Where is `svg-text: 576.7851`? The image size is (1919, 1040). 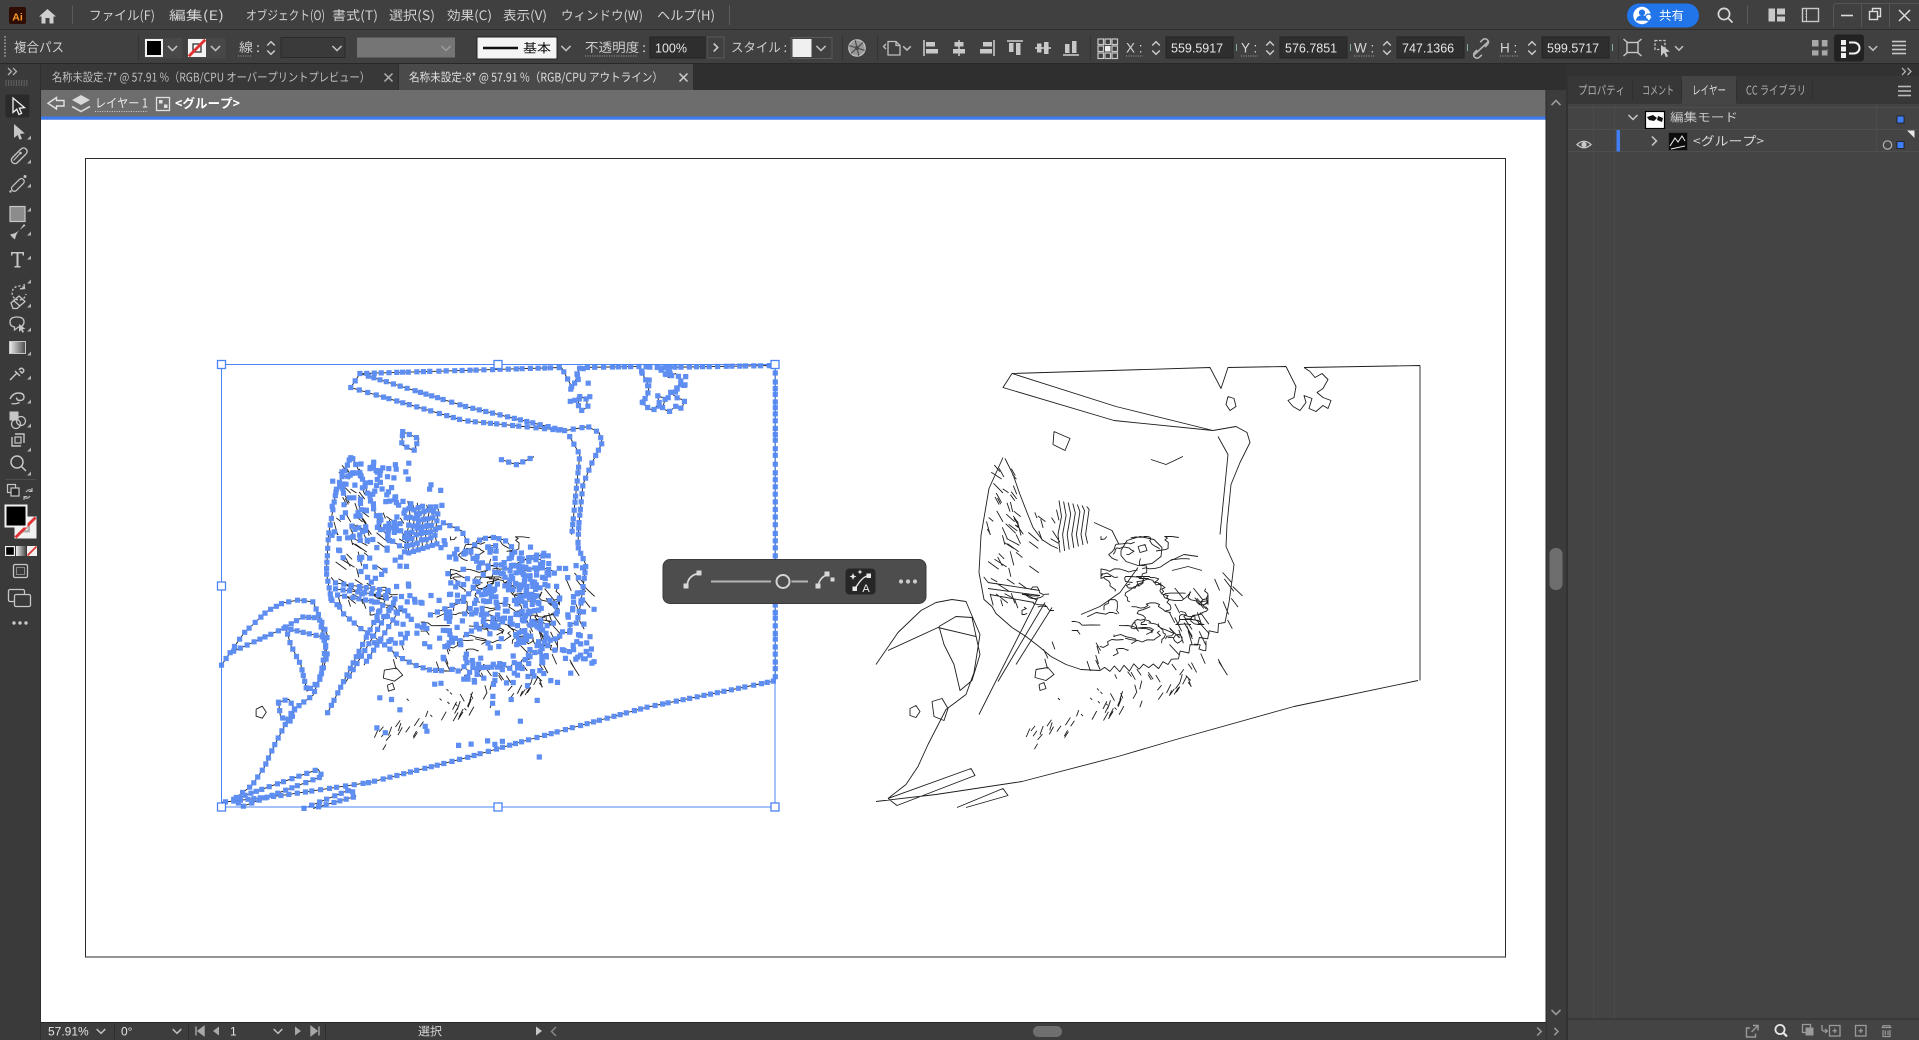 svg-text: 576.7851 is located at coordinates (1311, 49).